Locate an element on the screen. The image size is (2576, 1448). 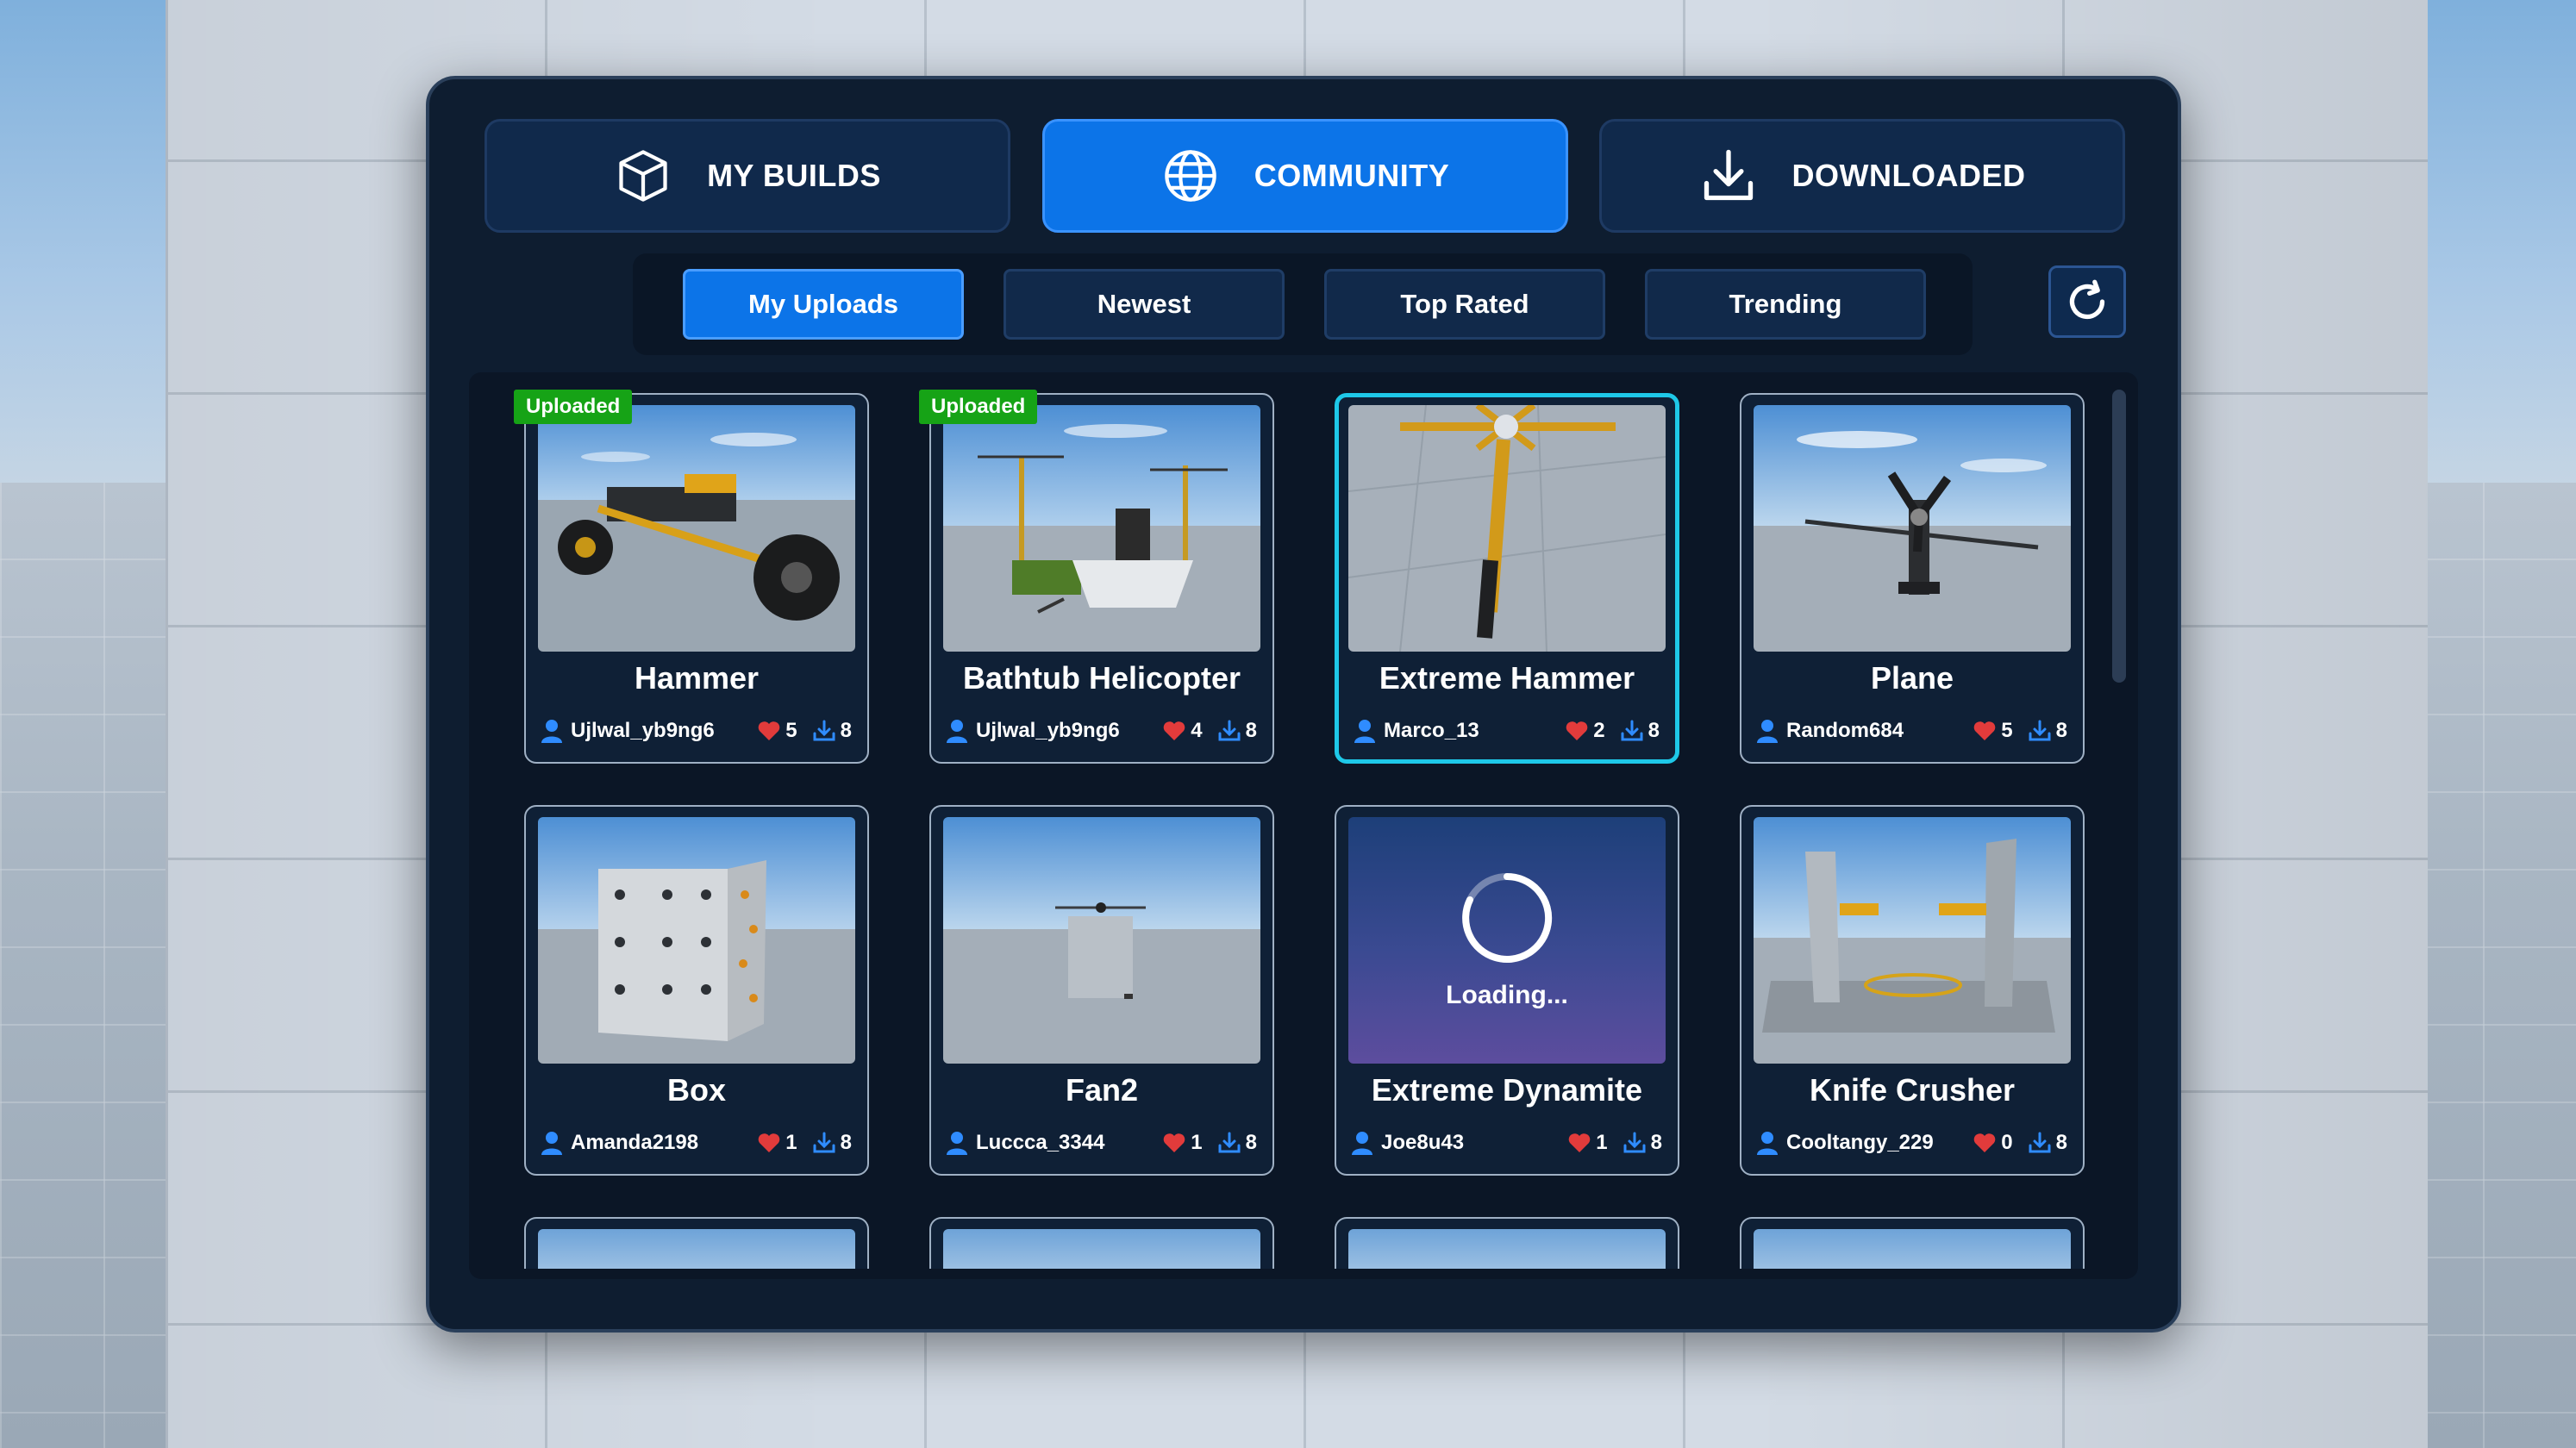
tab-community: COMMUNITY is located at coordinates (1305, 176).